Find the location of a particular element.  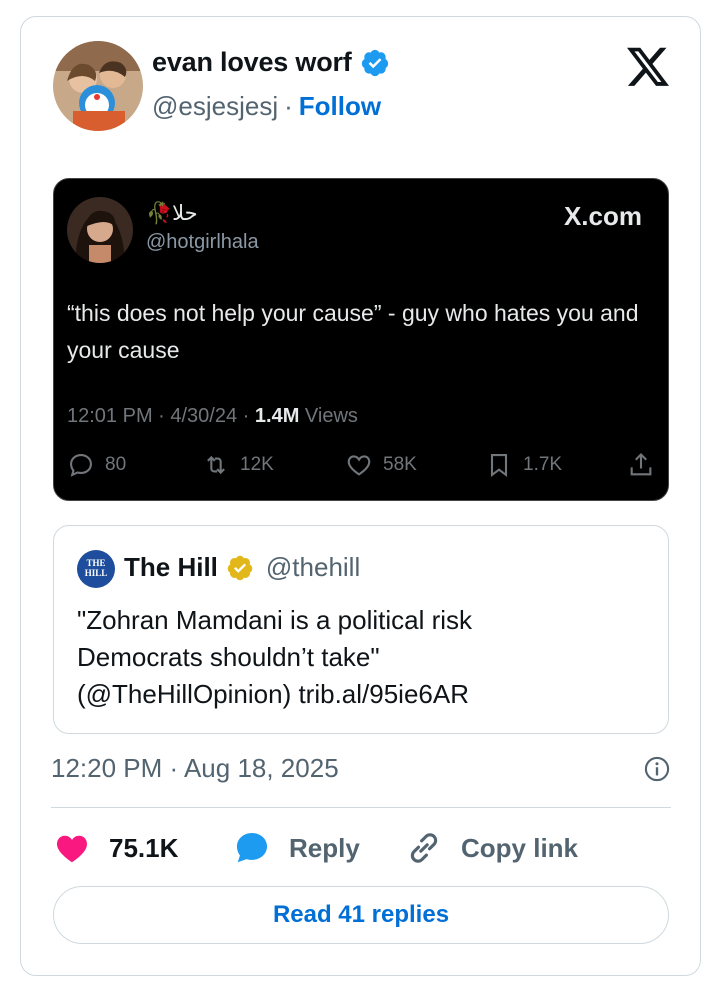

embedded-repost-count: 12K is located at coordinates (257, 464).